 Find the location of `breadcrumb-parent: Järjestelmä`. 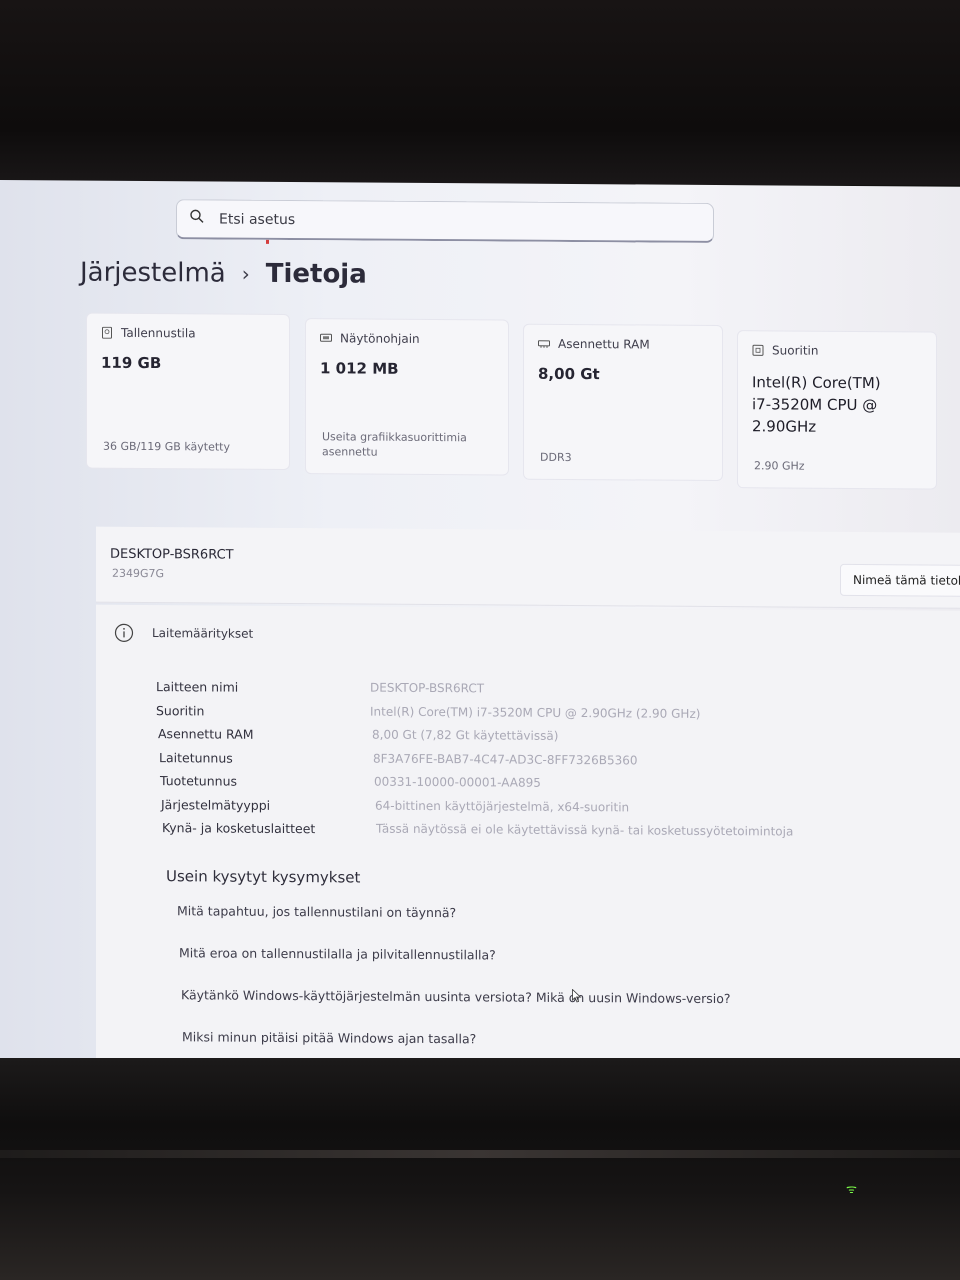

breadcrumb-parent: Järjestelmä is located at coordinates (153, 273).